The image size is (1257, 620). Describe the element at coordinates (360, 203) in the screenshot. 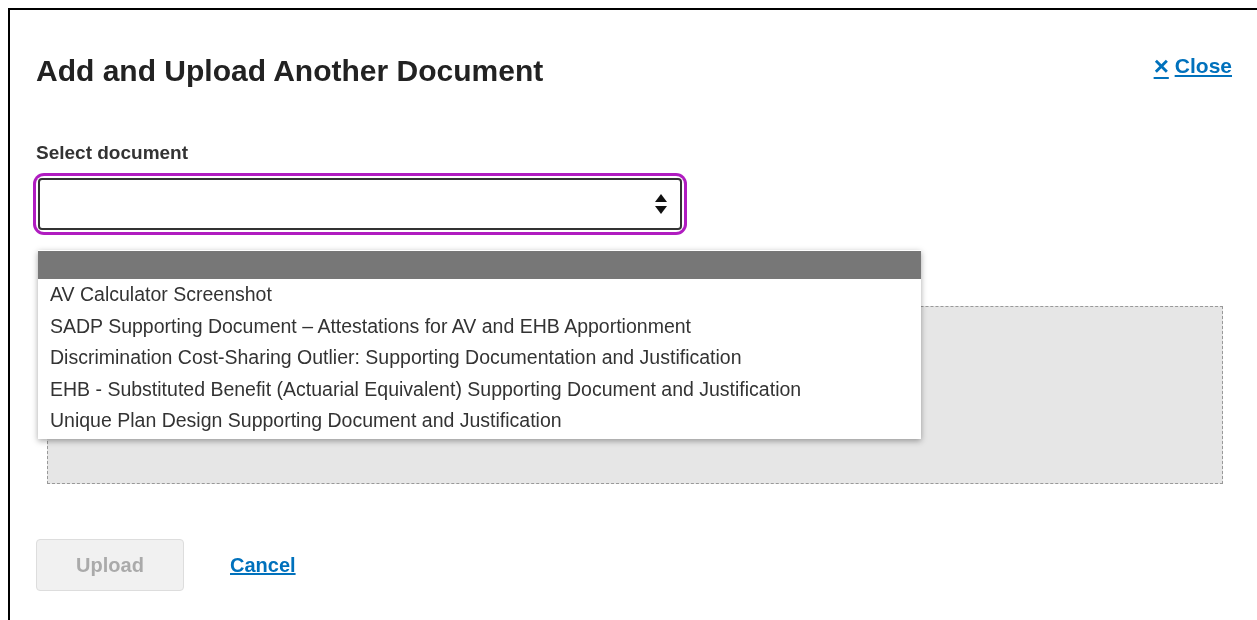

I see `select-field` at that location.